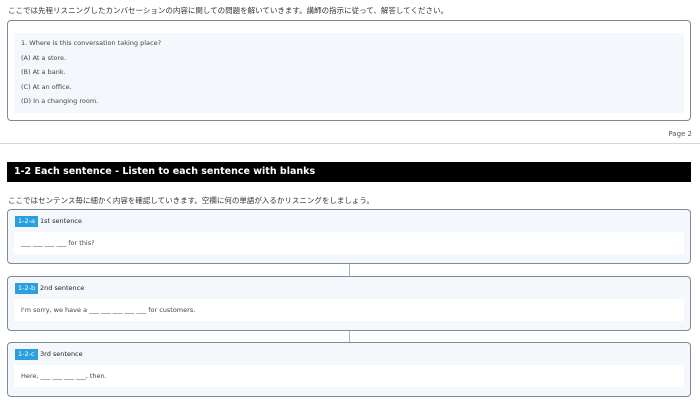 The width and height of the screenshot is (700, 404). I want to click on sentence-tag: 1-2-a, so click(26, 221).